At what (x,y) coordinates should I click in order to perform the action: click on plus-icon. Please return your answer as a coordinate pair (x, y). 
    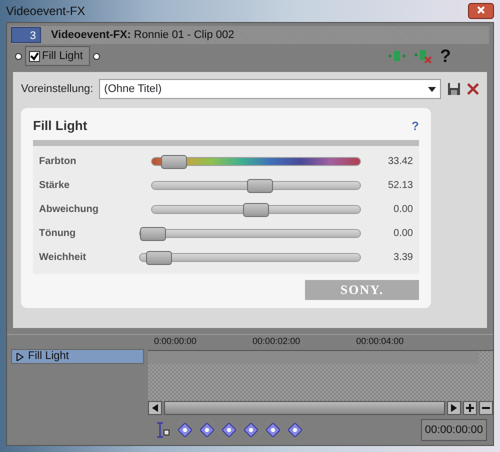
    Looking at the image, I should click on (470, 408).